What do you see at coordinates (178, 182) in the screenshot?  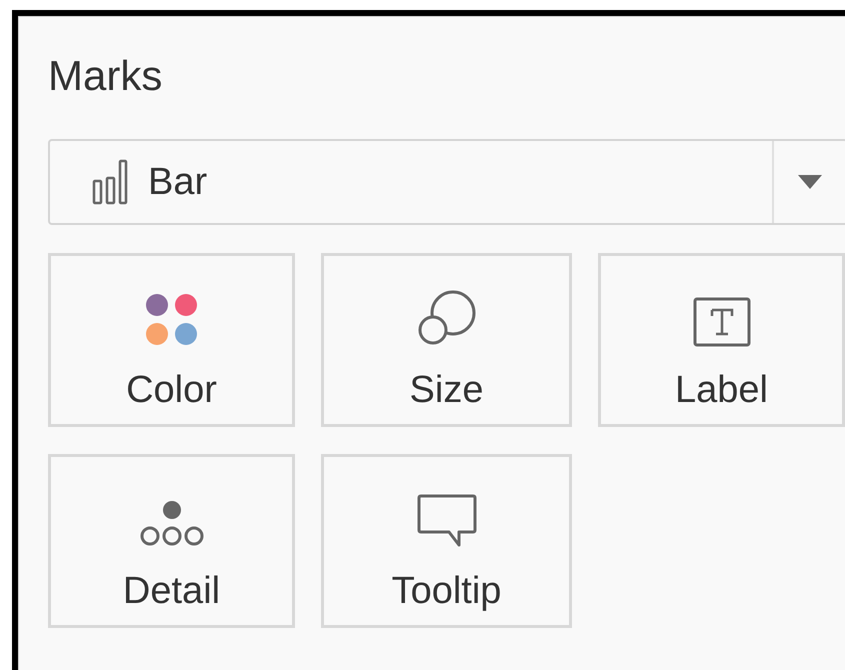 I see `mark-type-value: Bar` at bounding box center [178, 182].